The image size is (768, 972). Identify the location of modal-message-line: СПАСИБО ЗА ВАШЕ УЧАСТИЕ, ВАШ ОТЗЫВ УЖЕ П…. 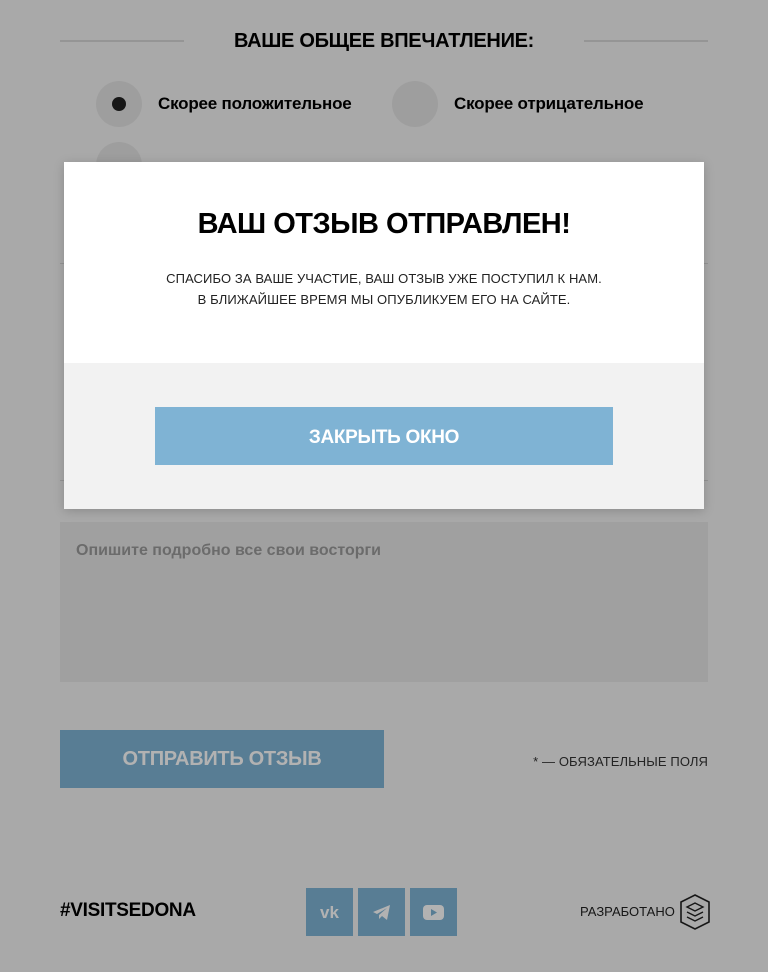
(384, 278).